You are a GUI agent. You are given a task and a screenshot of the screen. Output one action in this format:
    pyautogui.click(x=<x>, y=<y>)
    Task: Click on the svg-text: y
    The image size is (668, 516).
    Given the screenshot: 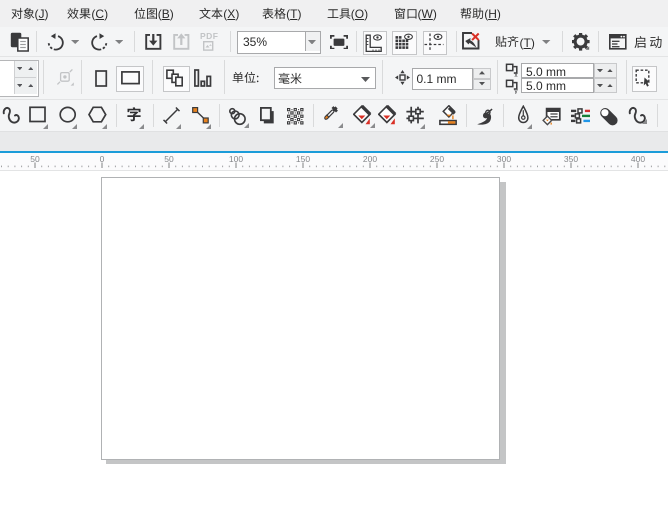 What is the action you would take?
    pyautogui.click(x=516, y=91)
    